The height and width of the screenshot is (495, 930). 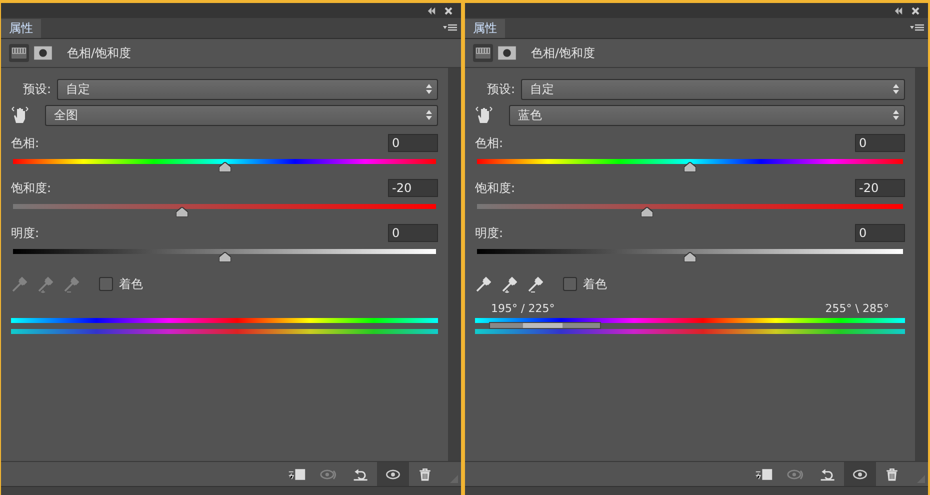 What do you see at coordinates (241, 115) in the screenshot?
I see `range-dropdown: 全图` at bounding box center [241, 115].